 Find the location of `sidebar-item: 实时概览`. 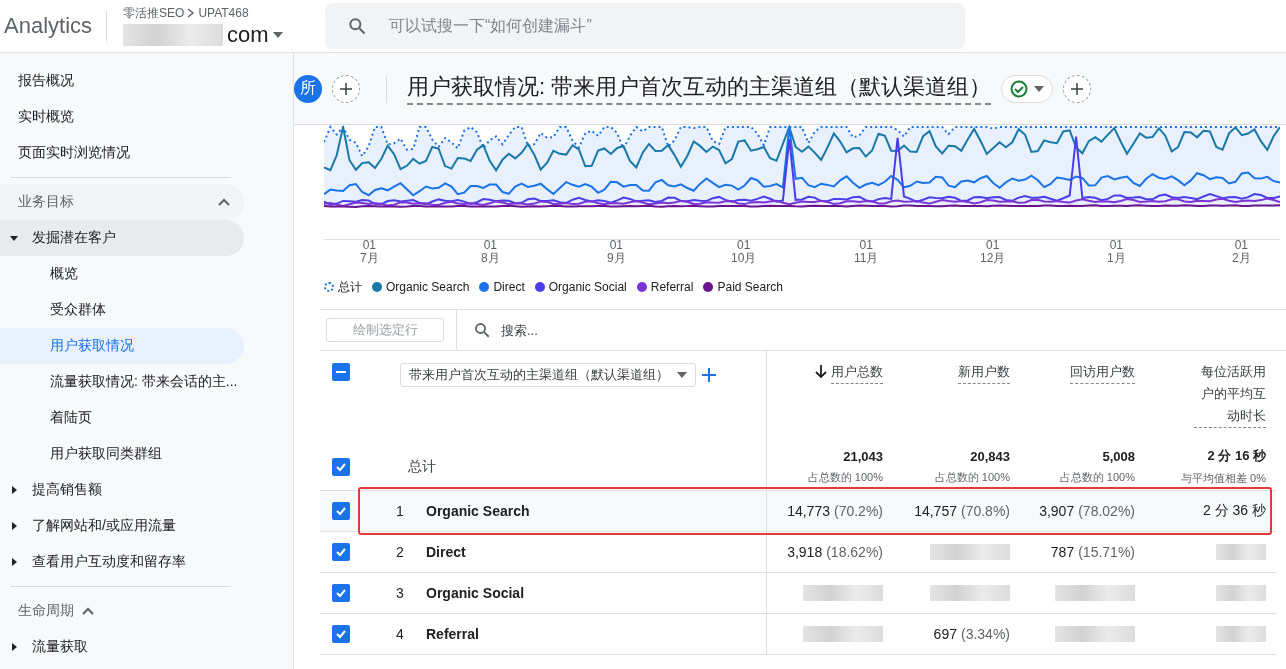

sidebar-item: 实时概览 is located at coordinates (122, 117).